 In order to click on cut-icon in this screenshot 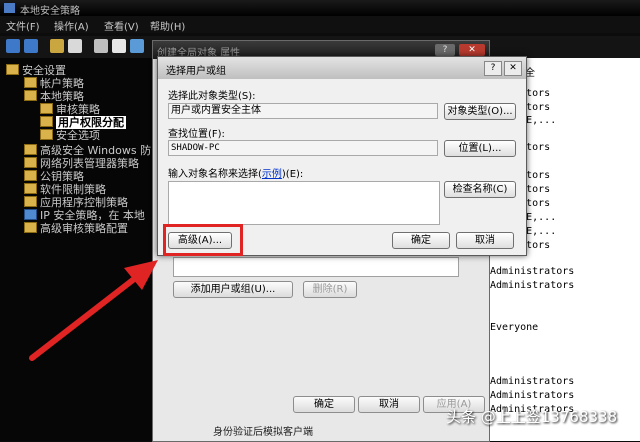, I will do `click(101, 46)`.